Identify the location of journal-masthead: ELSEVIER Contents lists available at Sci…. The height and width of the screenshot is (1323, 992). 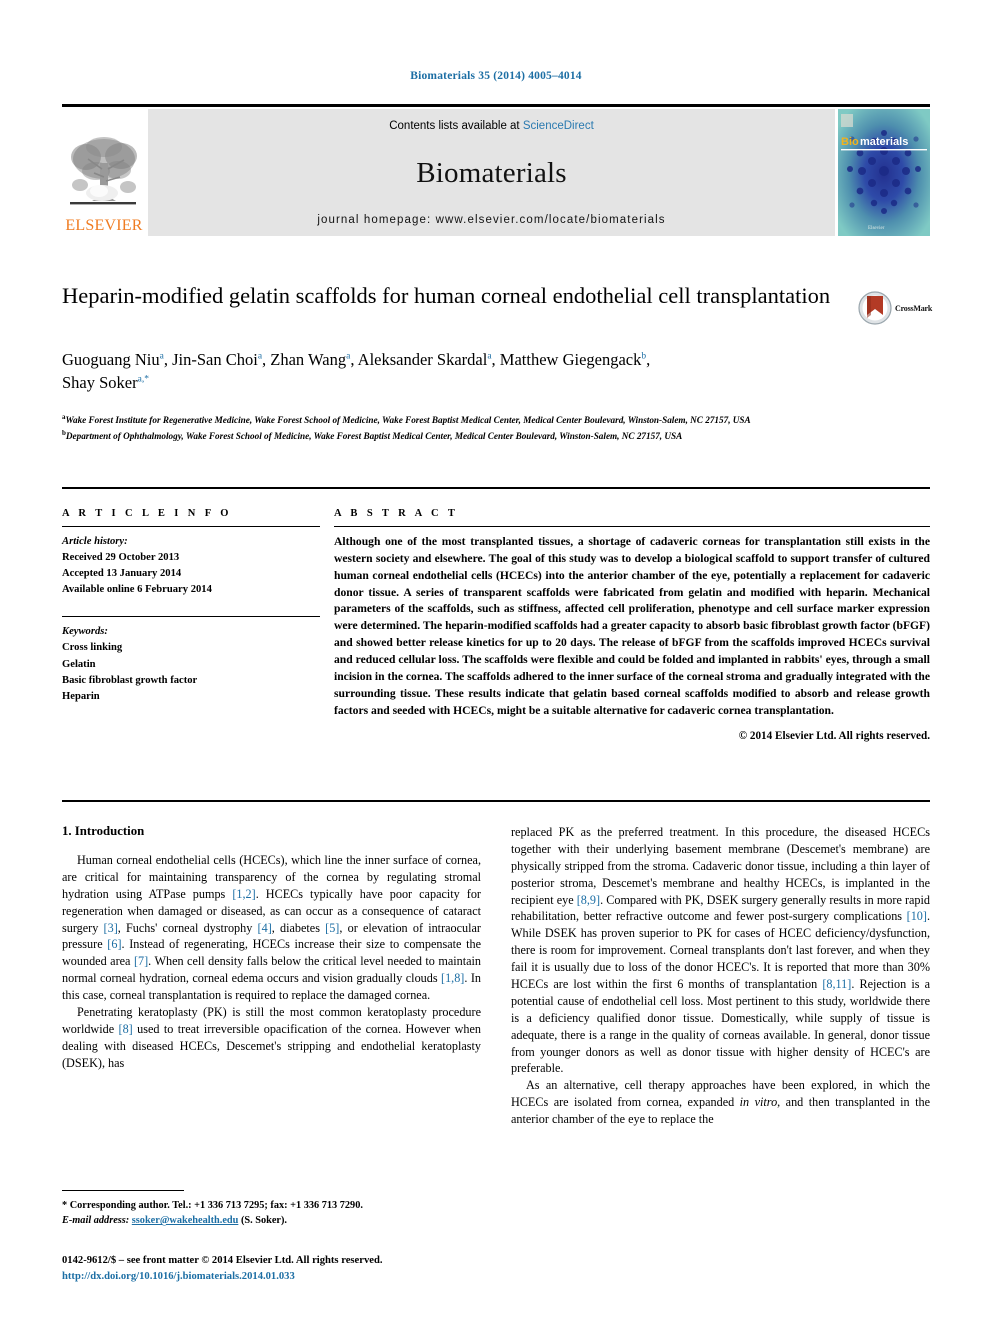
(496, 170).